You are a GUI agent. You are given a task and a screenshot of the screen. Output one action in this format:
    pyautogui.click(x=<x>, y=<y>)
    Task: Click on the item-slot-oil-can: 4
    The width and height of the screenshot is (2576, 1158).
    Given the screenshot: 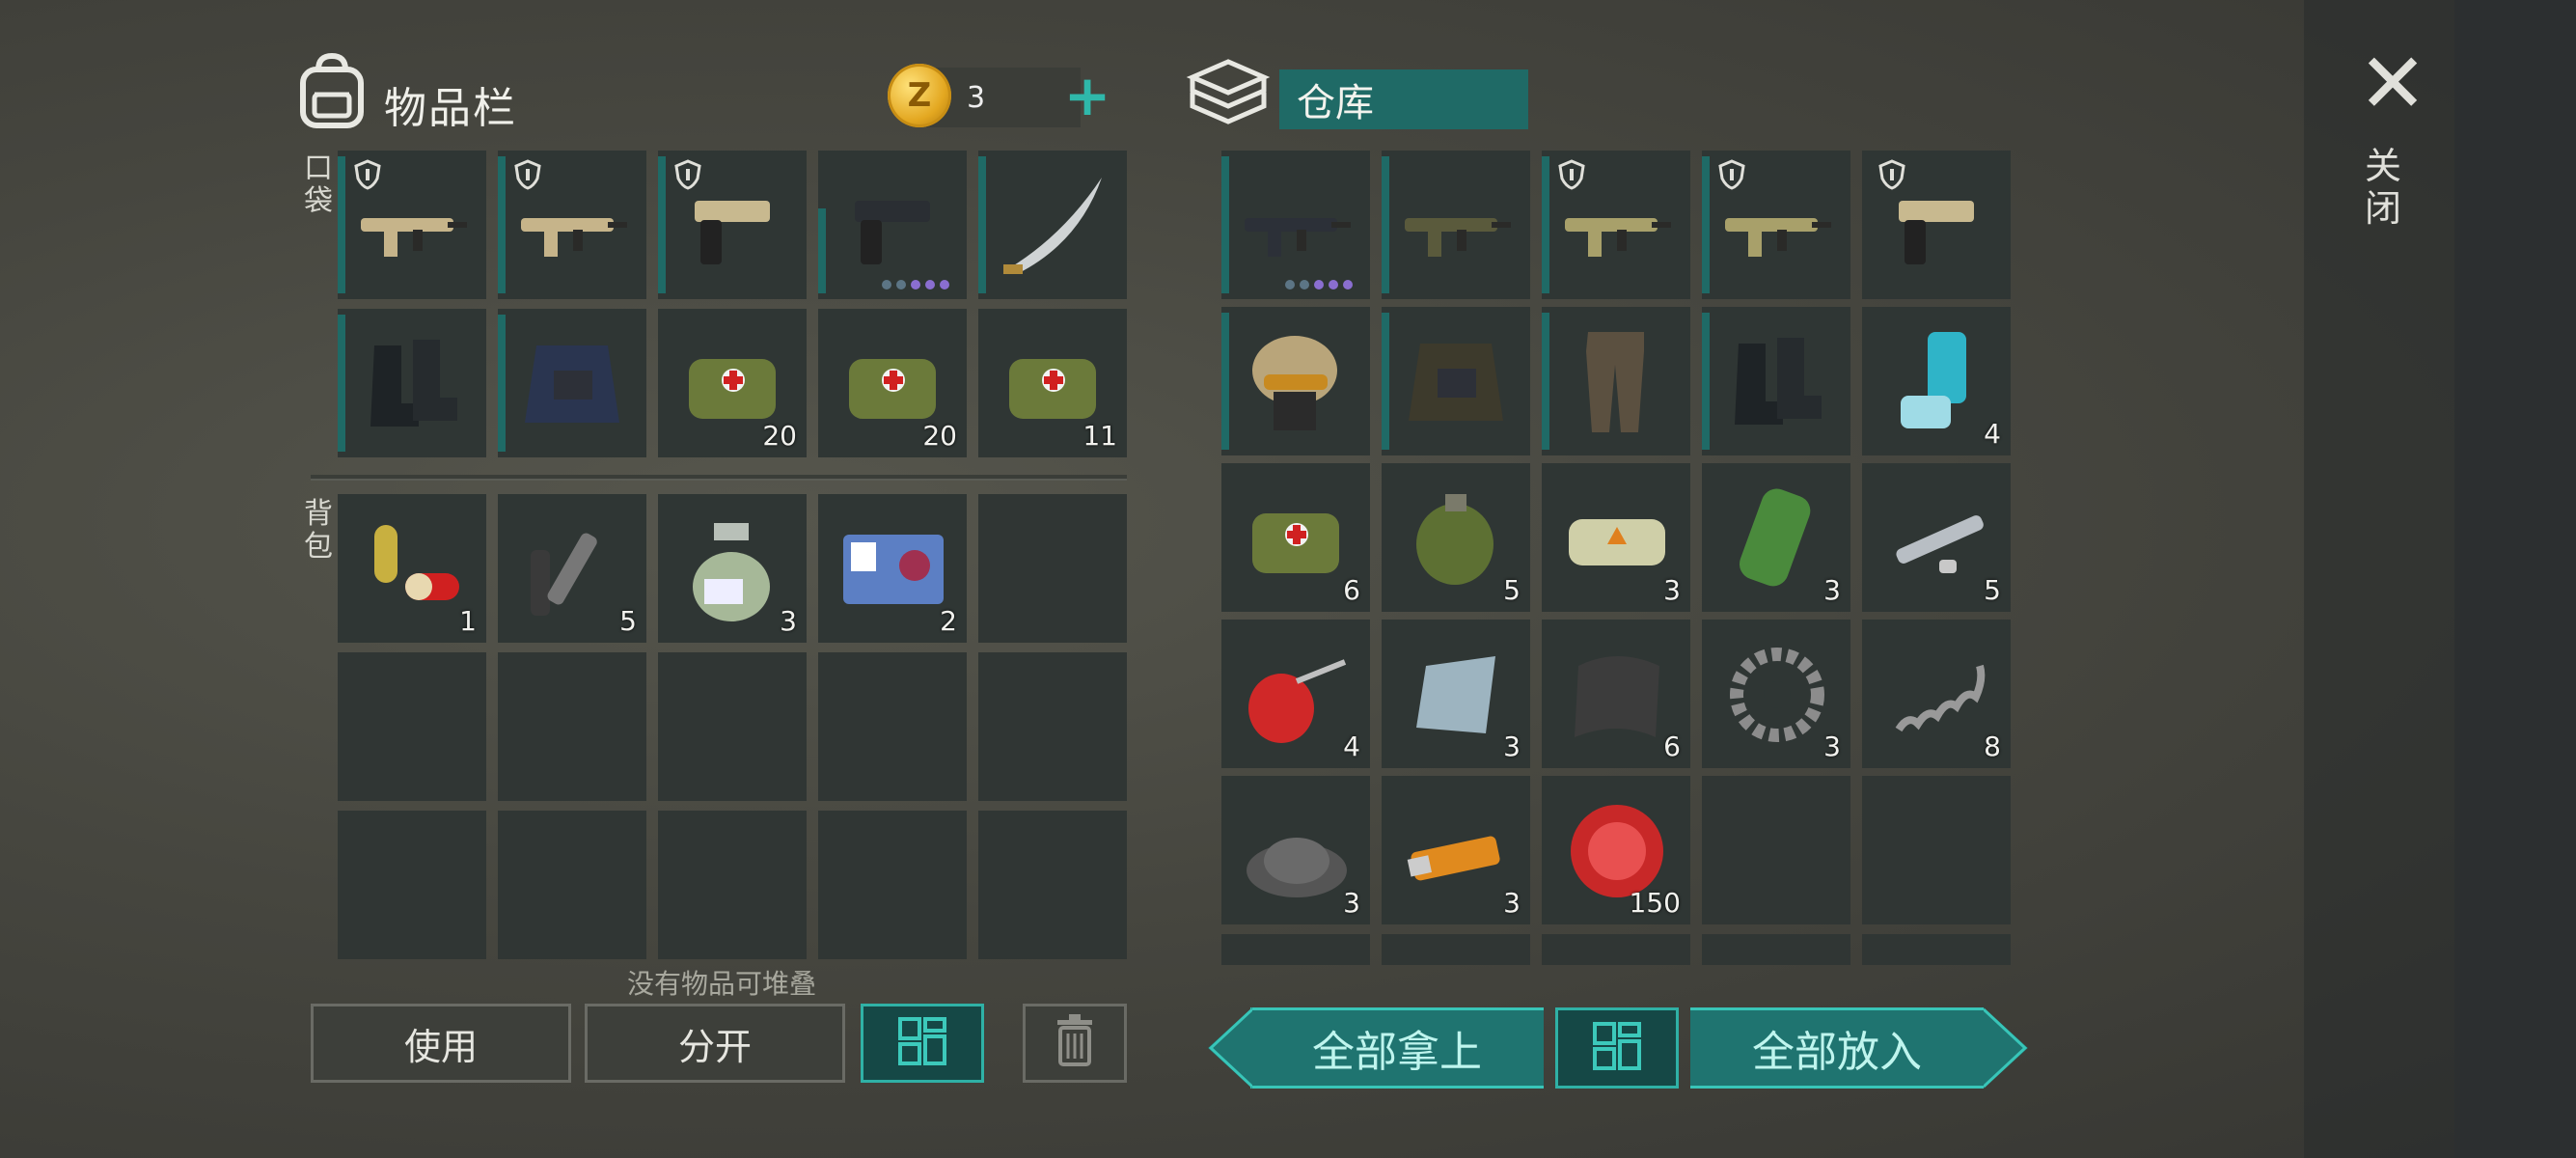 What is the action you would take?
    pyautogui.click(x=1296, y=694)
    